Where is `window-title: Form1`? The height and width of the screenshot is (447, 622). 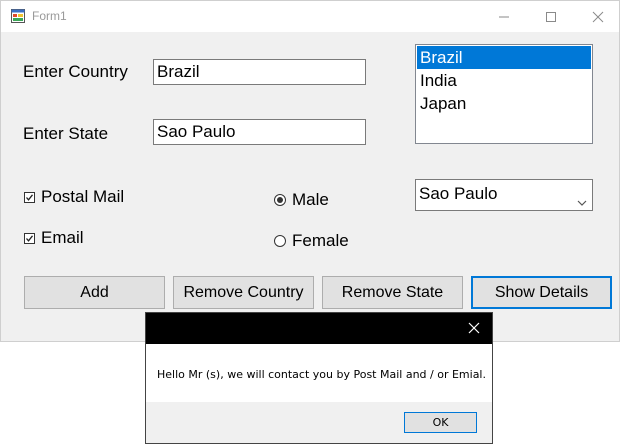 window-title: Form1 is located at coordinates (49, 16).